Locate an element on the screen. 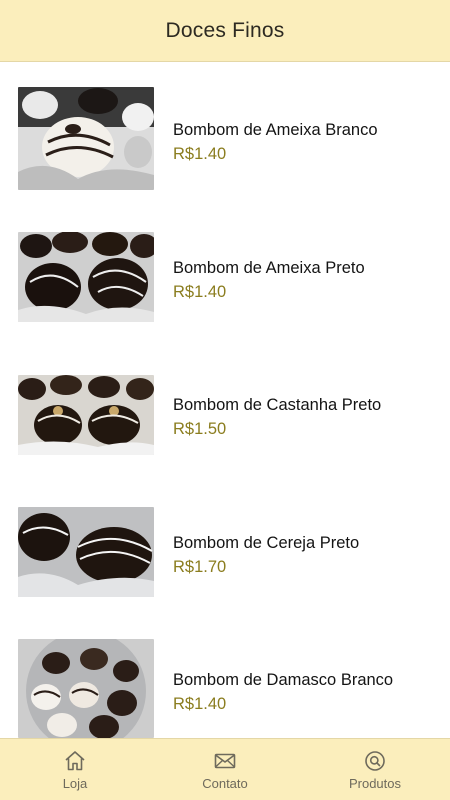 Image resolution: width=450 pixels, height=800 pixels. search-icon is located at coordinates (375, 761).